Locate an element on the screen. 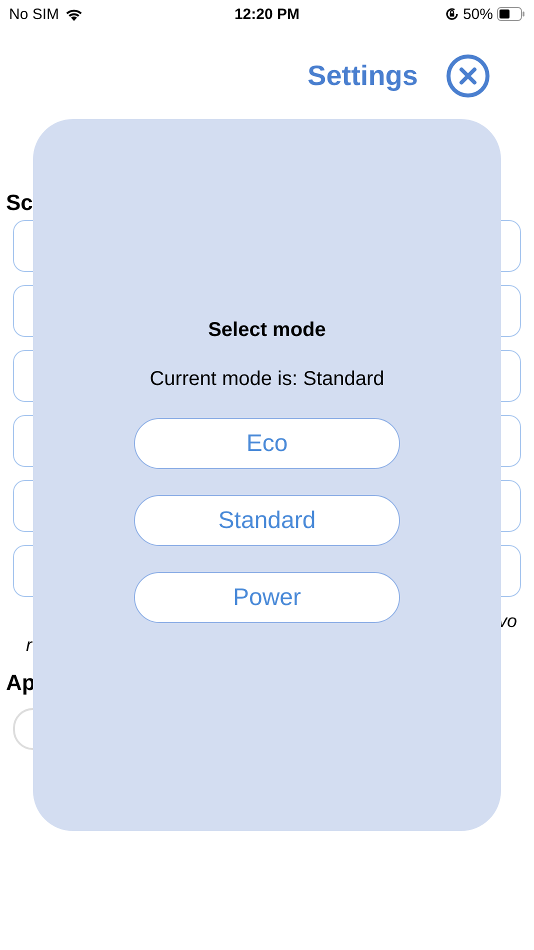 The width and height of the screenshot is (534, 950). battery-icon is located at coordinates (511, 14).